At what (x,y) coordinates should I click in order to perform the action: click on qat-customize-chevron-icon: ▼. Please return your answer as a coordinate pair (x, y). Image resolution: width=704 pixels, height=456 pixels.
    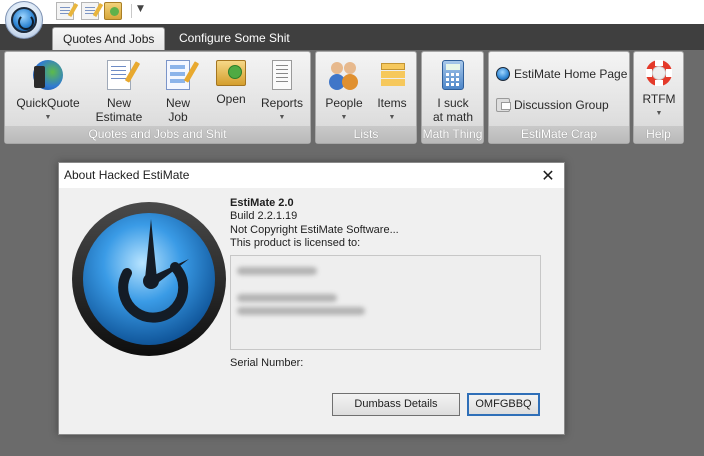
    Looking at the image, I should click on (140, 9).